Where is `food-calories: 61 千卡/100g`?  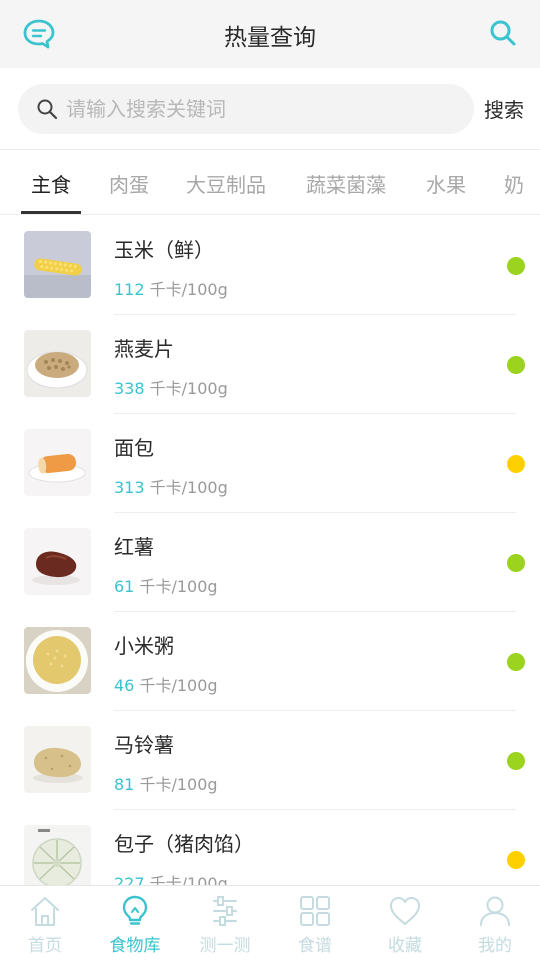
food-calories: 61 千卡/100g is located at coordinates (166, 585).